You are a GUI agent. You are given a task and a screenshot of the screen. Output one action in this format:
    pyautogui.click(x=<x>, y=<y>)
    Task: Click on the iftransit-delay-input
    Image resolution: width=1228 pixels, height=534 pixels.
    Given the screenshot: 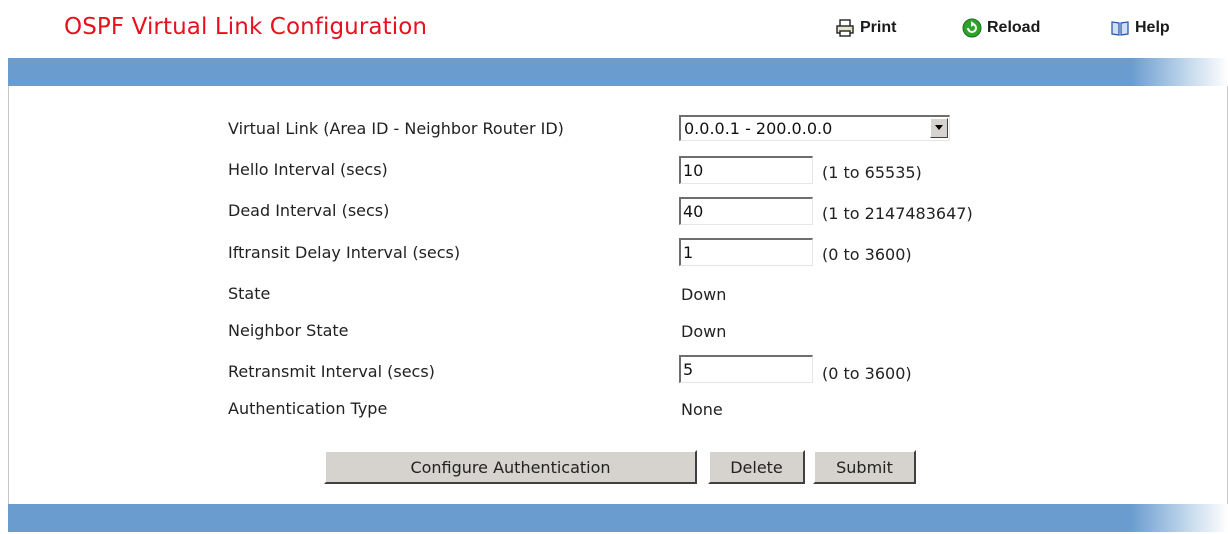 What is the action you would take?
    pyautogui.click(x=746, y=252)
    